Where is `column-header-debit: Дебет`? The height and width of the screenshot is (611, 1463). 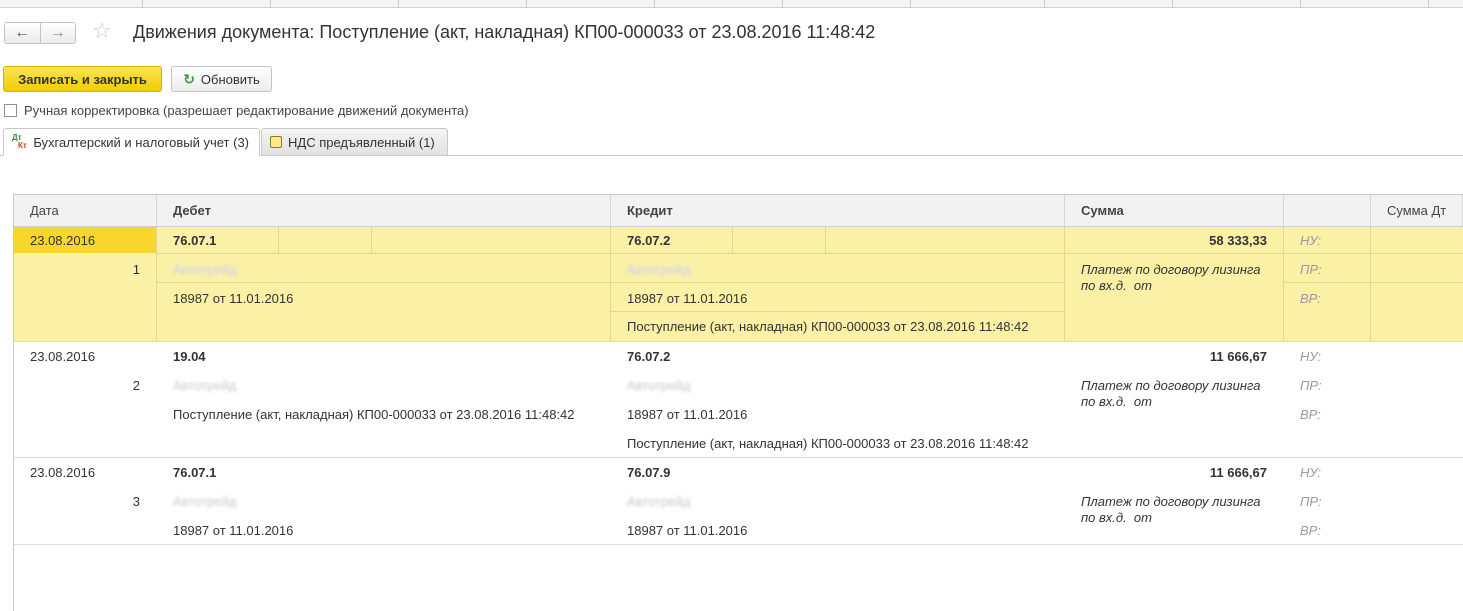
column-header-debit: Дебет is located at coordinates (384, 210).